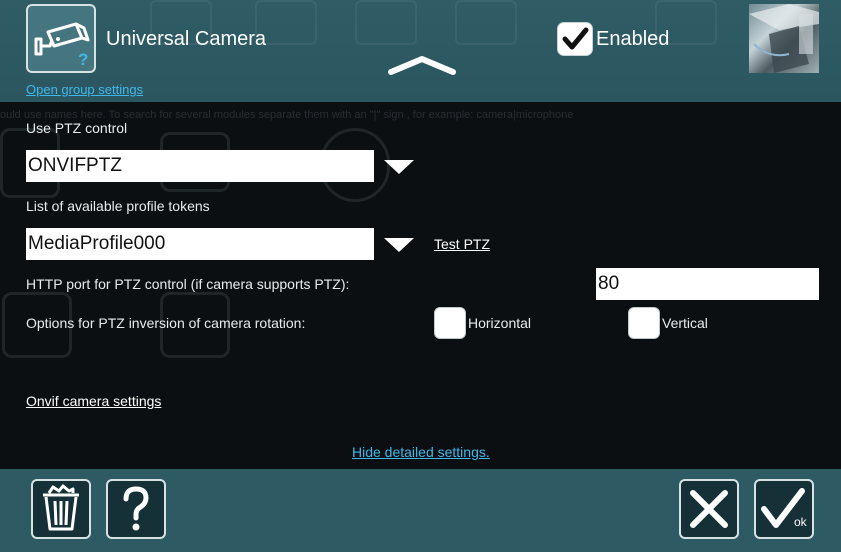 This screenshot has height=552, width=841. I want to click on cancel-button, so click(709, 509).